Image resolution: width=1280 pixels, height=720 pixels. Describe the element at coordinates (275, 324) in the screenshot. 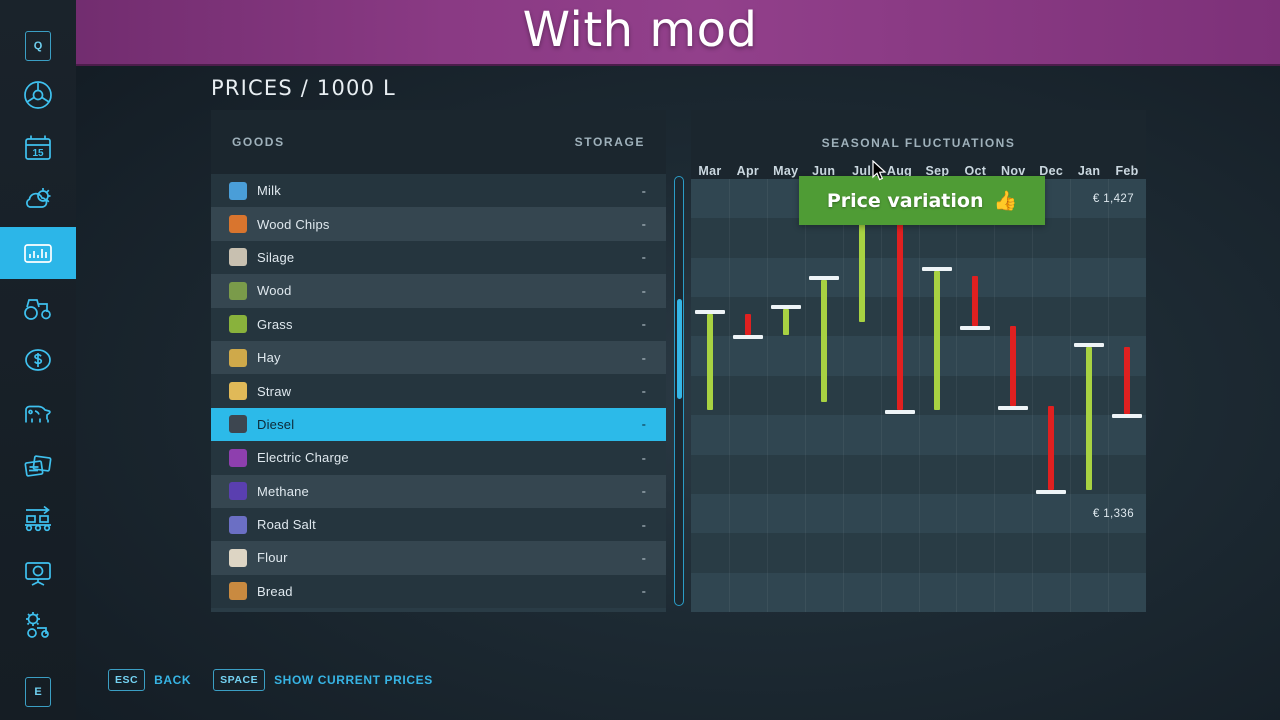

I see `goods-row-label: Grass` at that location.